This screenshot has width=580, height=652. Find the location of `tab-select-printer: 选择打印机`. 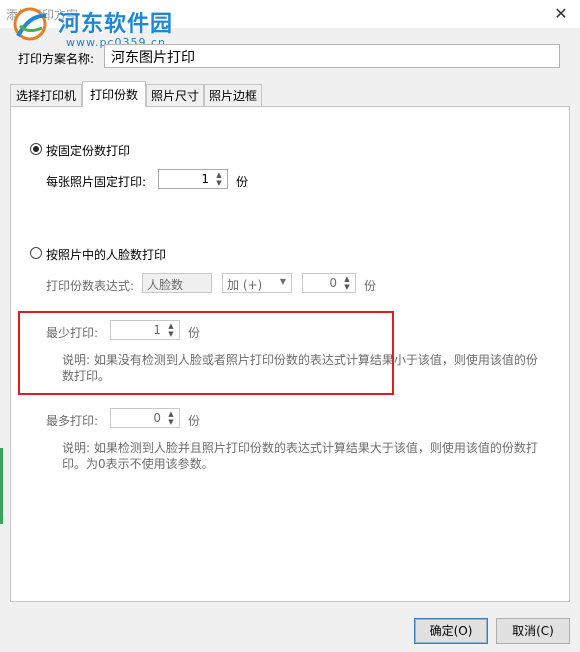

tab-select-printer: 选择打印机 is located at coordinates (46, 95).